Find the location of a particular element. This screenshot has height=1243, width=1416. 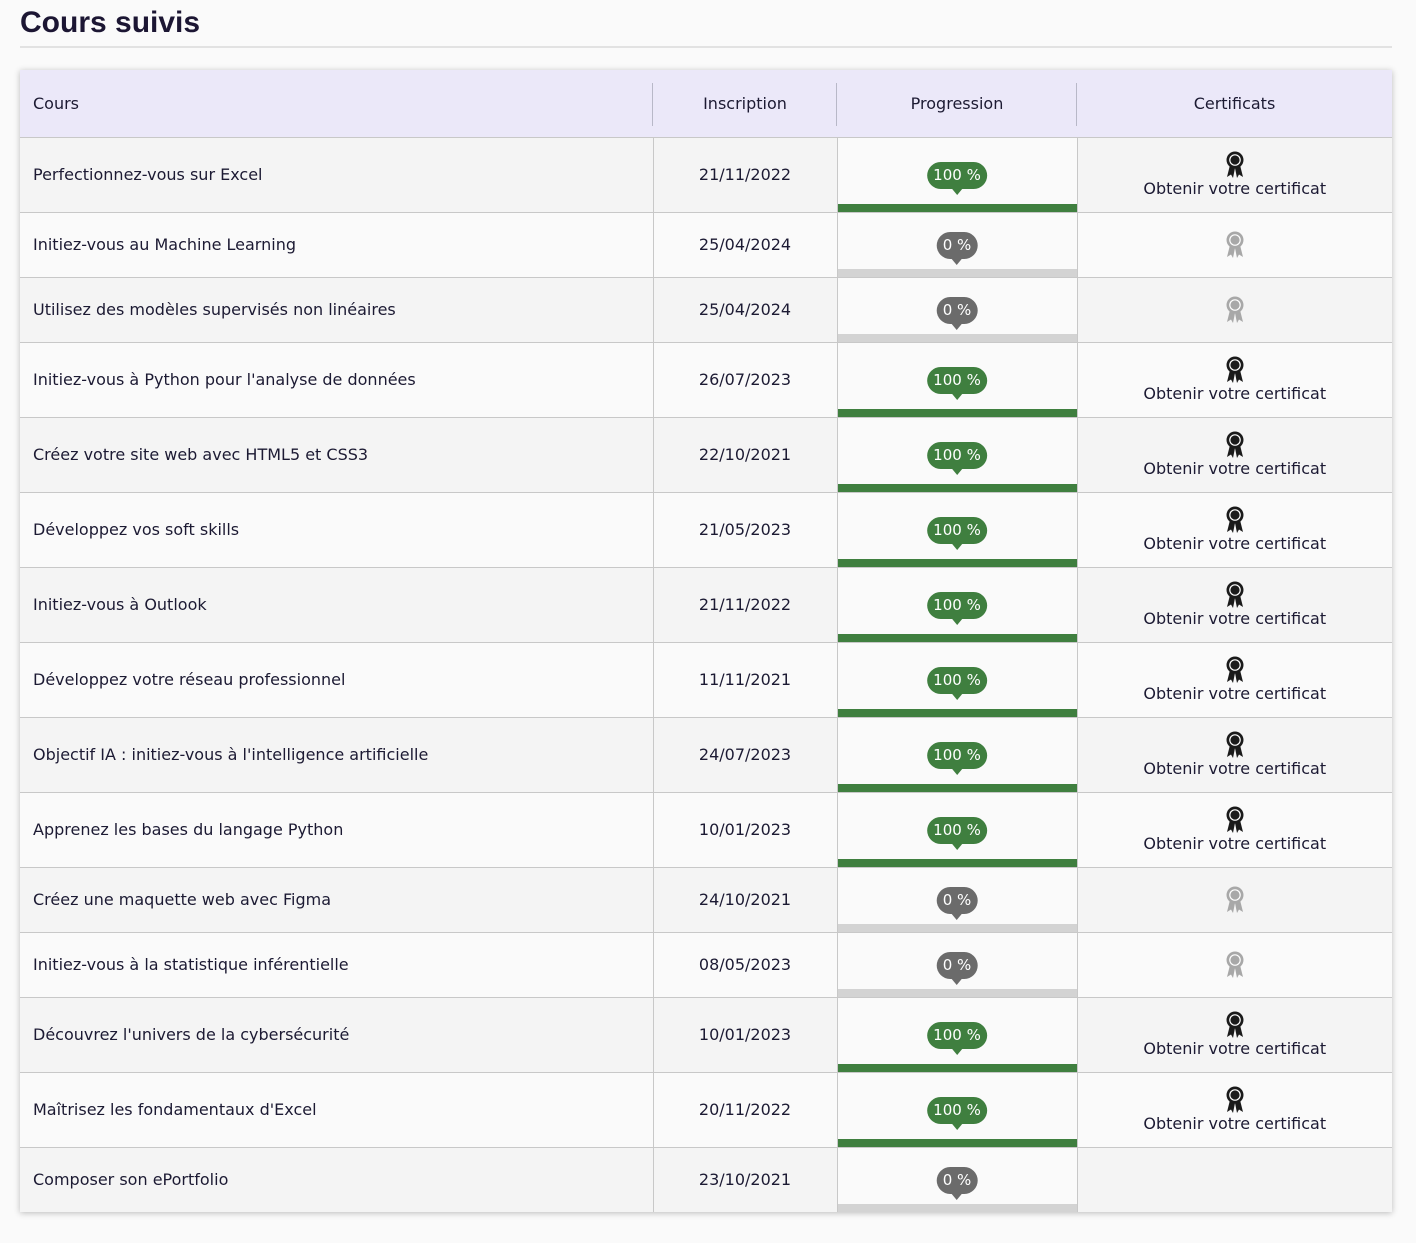

course-title: Initiez-vous à Outlook is located at coordinates (337, 604).